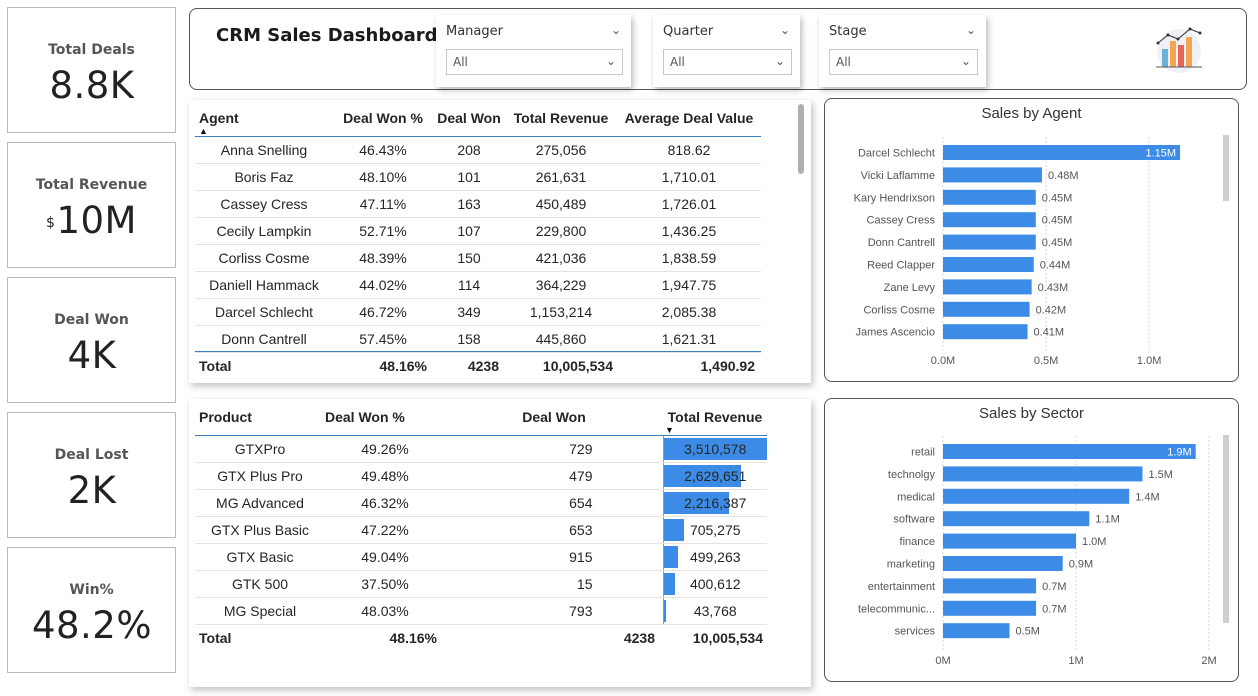 Image resolution: width=1258 pixels, height=696 pixels. What do you see at coordinates (561, 118) in the screenshot?
I see `column-header-total-revenue: Total Revenue` at bounding box center [561, 118].